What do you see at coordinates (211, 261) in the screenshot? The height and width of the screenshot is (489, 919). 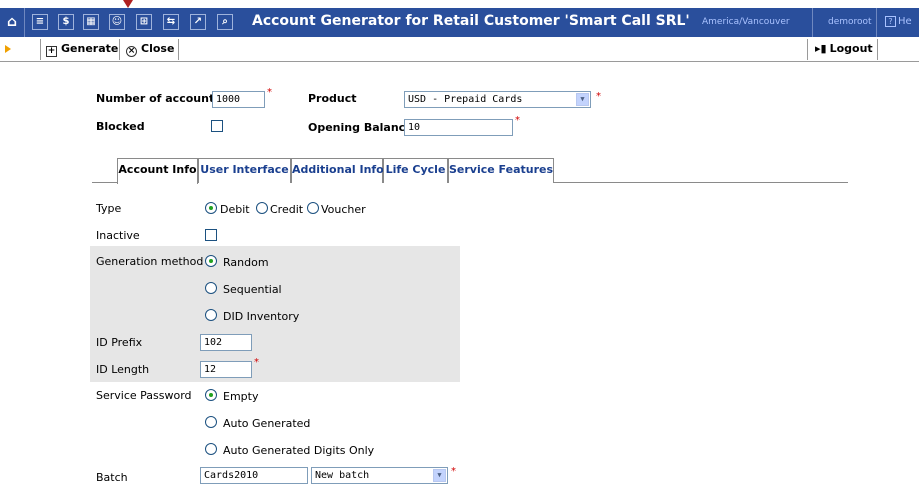 I see `generation-random-radio` at bounding box center [211, 261].